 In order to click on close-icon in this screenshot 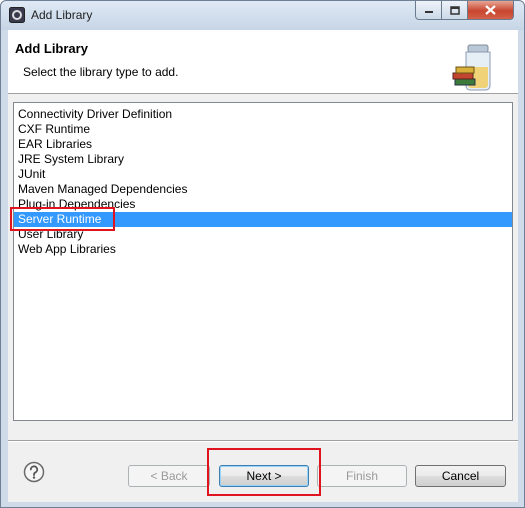, I will do `click(490, 10)`.